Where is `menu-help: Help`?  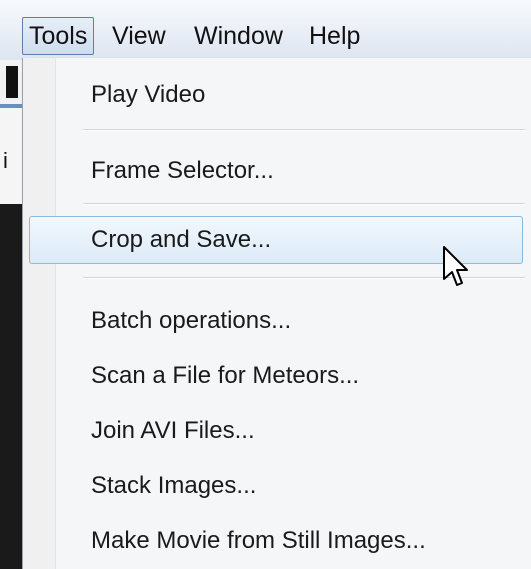
menu-help: Help is located at coordinates (334, 36).